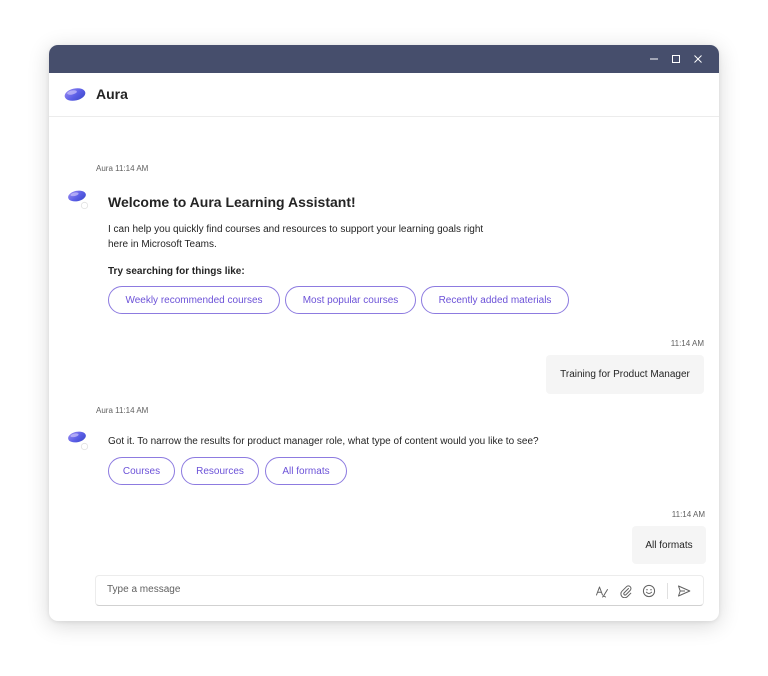 The width and height of the screenshot is (768, 676). I want to click on suggestion-prompt: Try searching for things like:, so click(176, 271).